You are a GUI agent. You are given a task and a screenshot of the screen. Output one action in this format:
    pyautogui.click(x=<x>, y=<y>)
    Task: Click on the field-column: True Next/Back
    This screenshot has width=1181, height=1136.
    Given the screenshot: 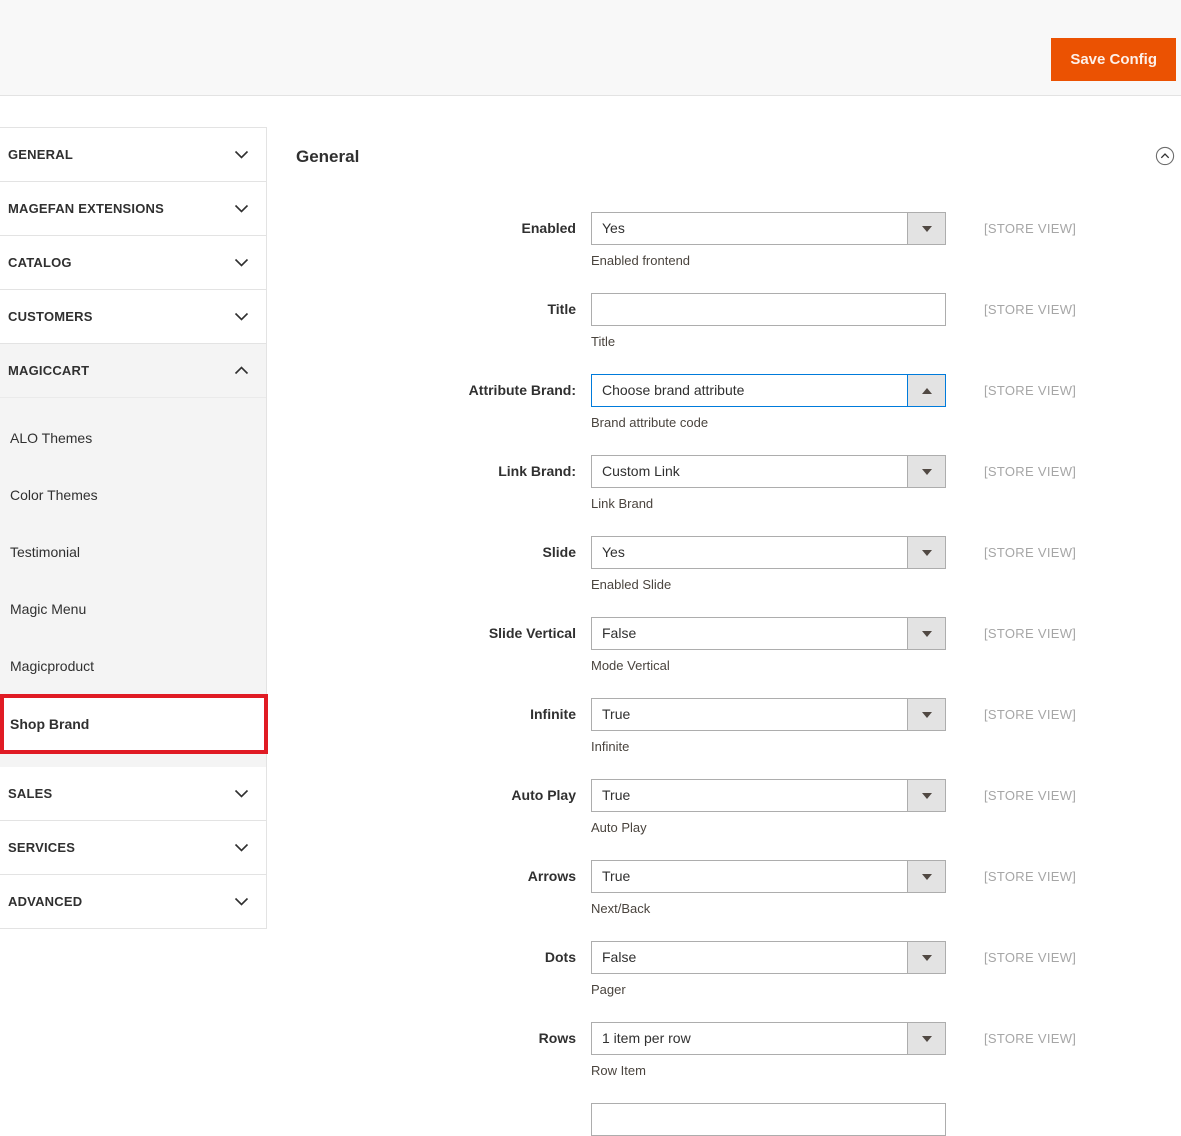 What is the action you would take?
    pyautogui.click(x=768, y=889)
    